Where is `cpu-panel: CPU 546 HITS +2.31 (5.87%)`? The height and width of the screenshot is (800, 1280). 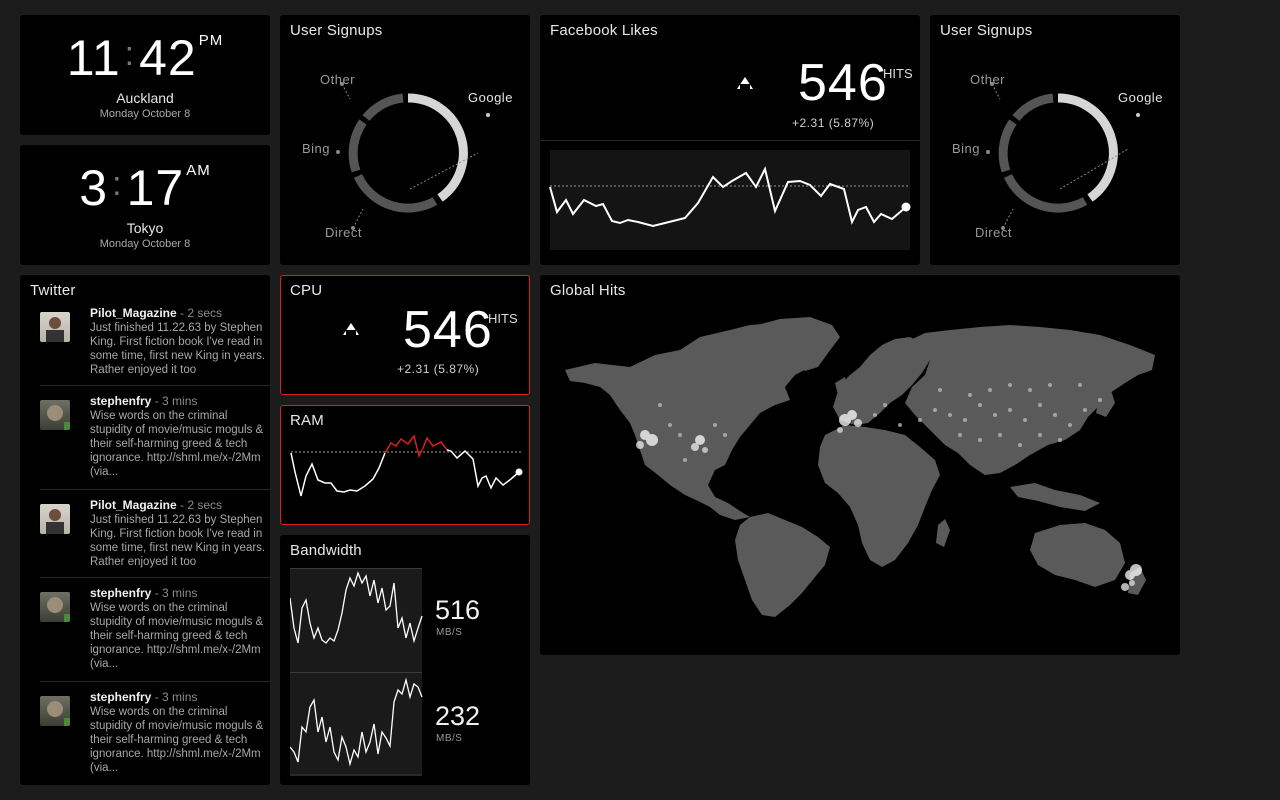
cpu-panel: CPU 546 HITS +2.31 (5.87%) is located at coordinates (405, 335).